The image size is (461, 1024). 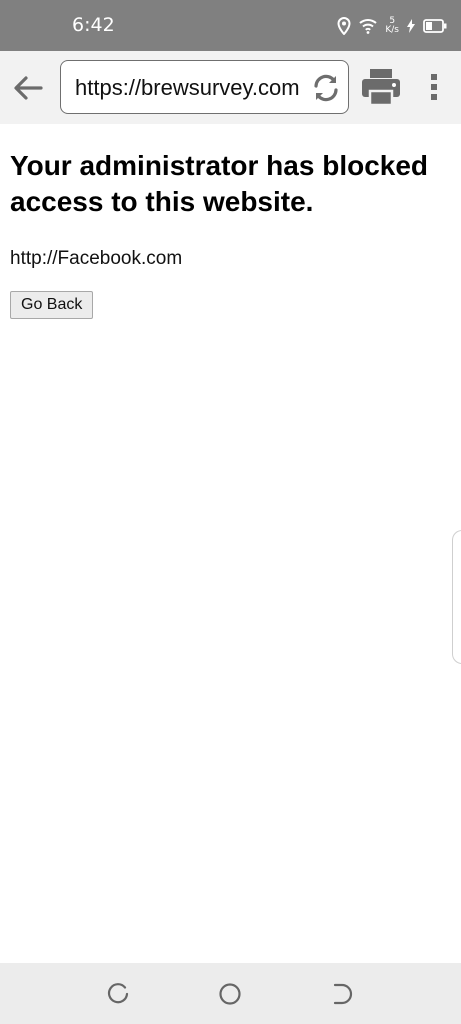 What do you see at coordinates (93, 25) in the screenshot?
I see `status-time: 6:42` at bounding box center [93, 25].